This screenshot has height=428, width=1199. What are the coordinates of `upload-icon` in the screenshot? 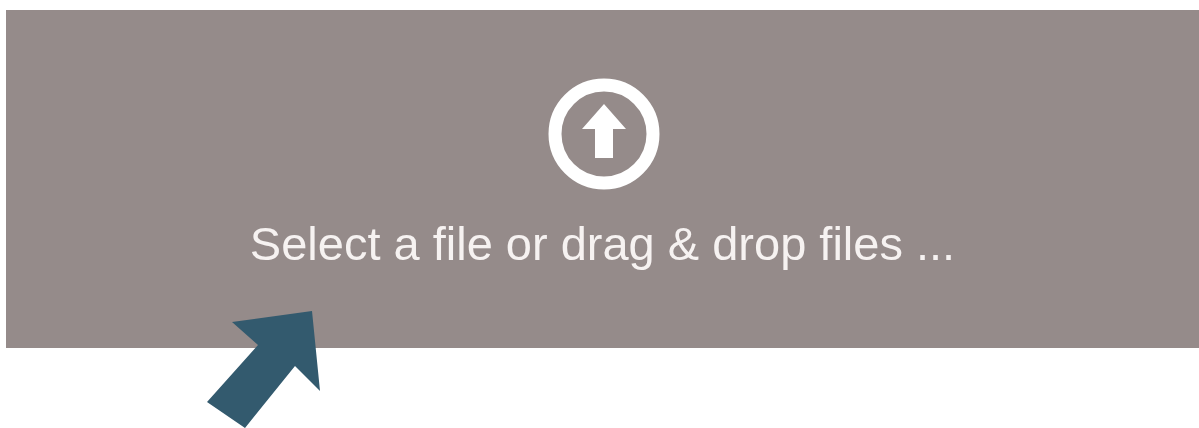 It's located at (603, 134).